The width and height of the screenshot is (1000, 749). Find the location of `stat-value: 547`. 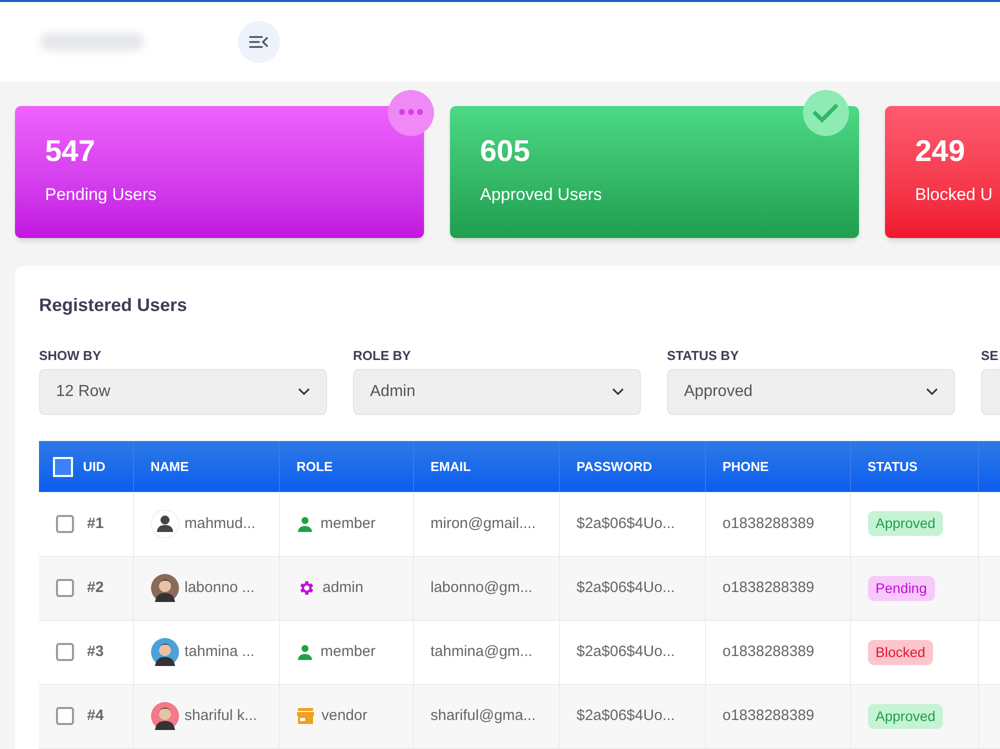

stat-value: 547 is located at coordinates (70, 152).